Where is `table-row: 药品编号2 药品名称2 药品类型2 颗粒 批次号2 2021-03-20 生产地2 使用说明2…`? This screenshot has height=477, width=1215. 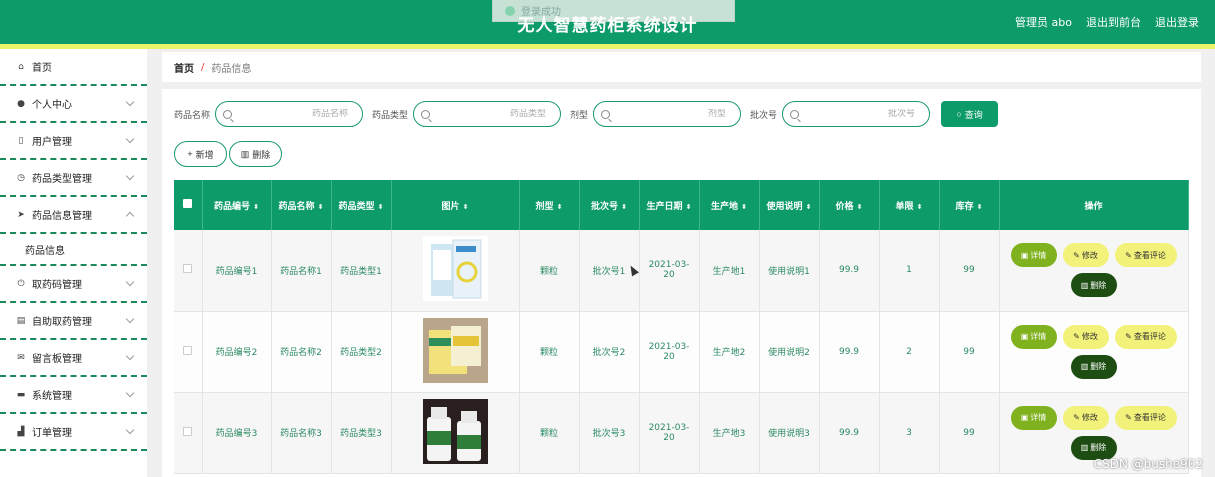 table-row: 药品编号2 药品名称2 药品类型2 颗粒 批次号2 2021-03-20 生产地2 使用说明2… is located at coordinates (681, 352).